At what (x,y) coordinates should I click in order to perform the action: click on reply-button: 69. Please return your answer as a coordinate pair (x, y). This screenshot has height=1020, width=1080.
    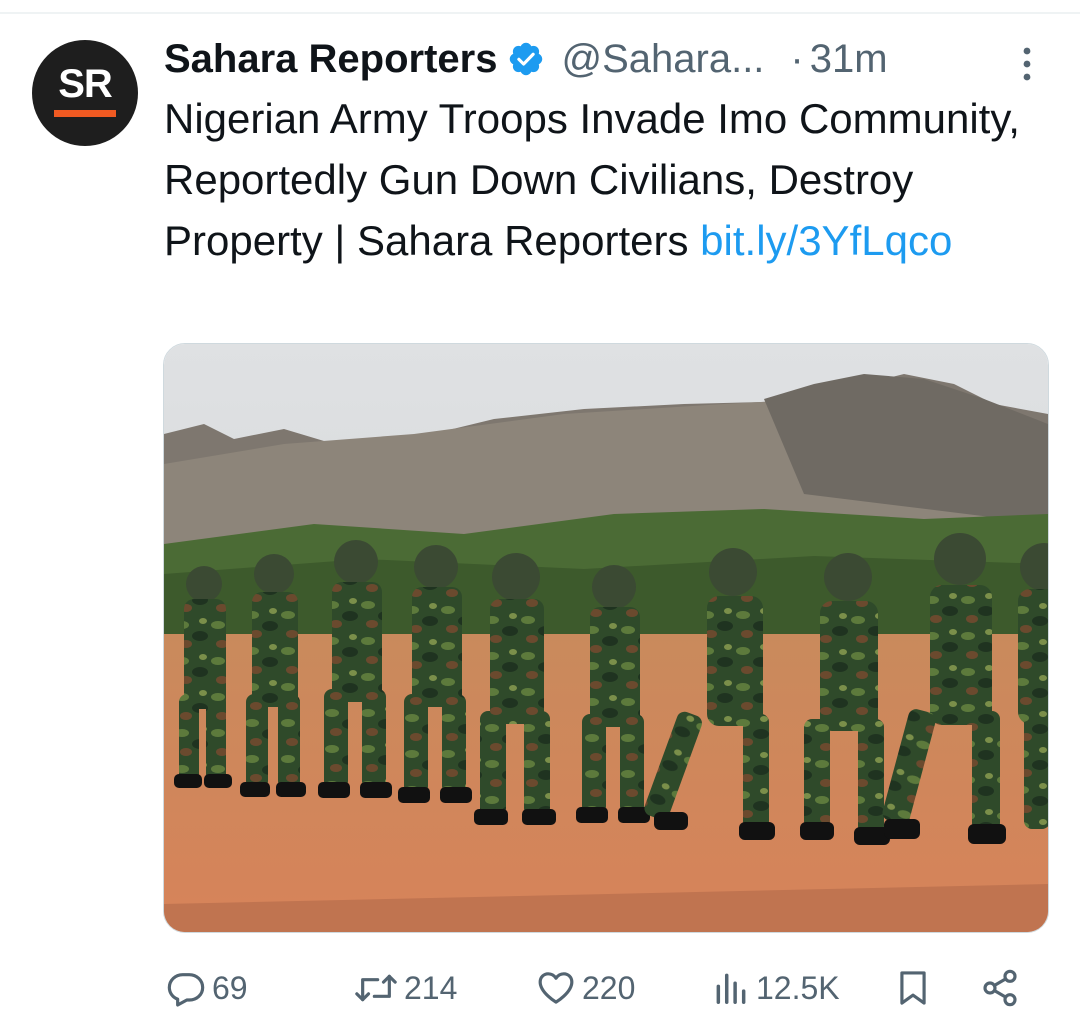
    Looking at the image, I should click on (207, 988).